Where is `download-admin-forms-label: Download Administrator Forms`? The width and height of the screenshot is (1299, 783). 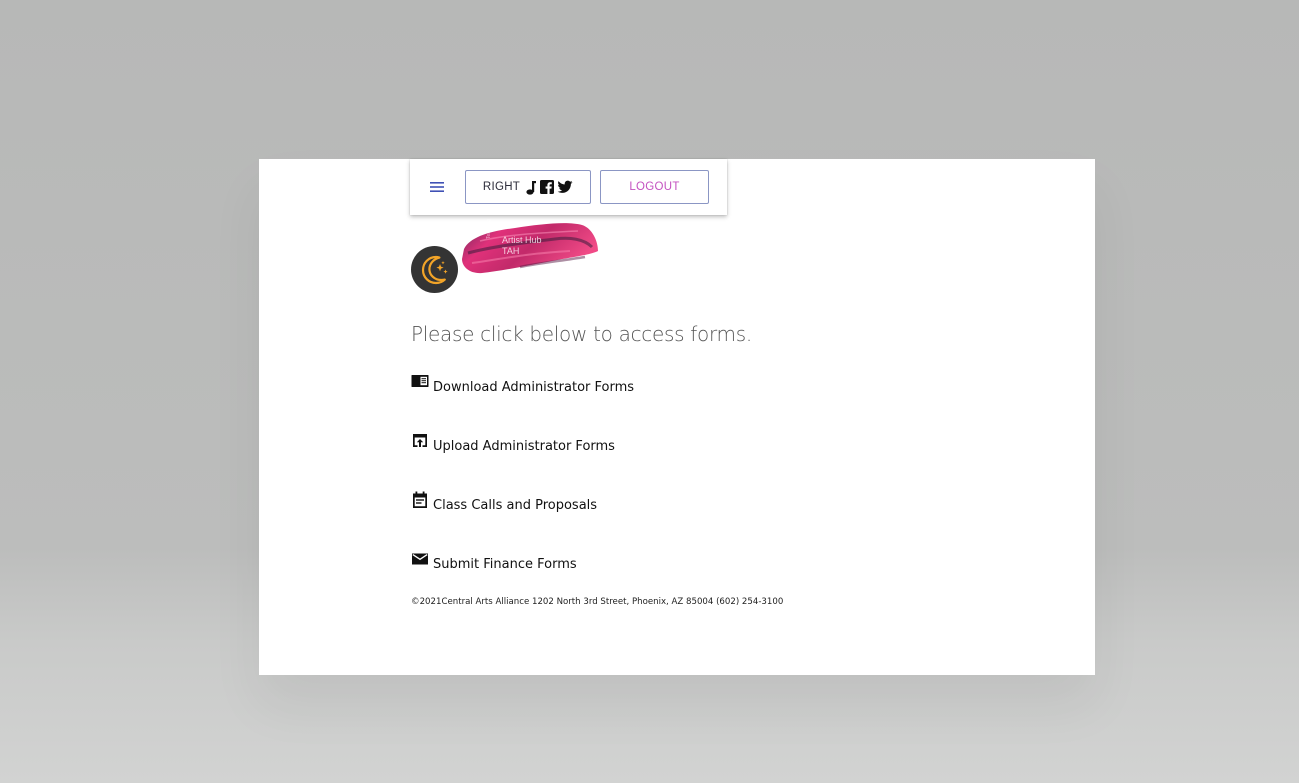 download-admin-forms-label: Download Administrator Forms is located at coordinates (534, 387).